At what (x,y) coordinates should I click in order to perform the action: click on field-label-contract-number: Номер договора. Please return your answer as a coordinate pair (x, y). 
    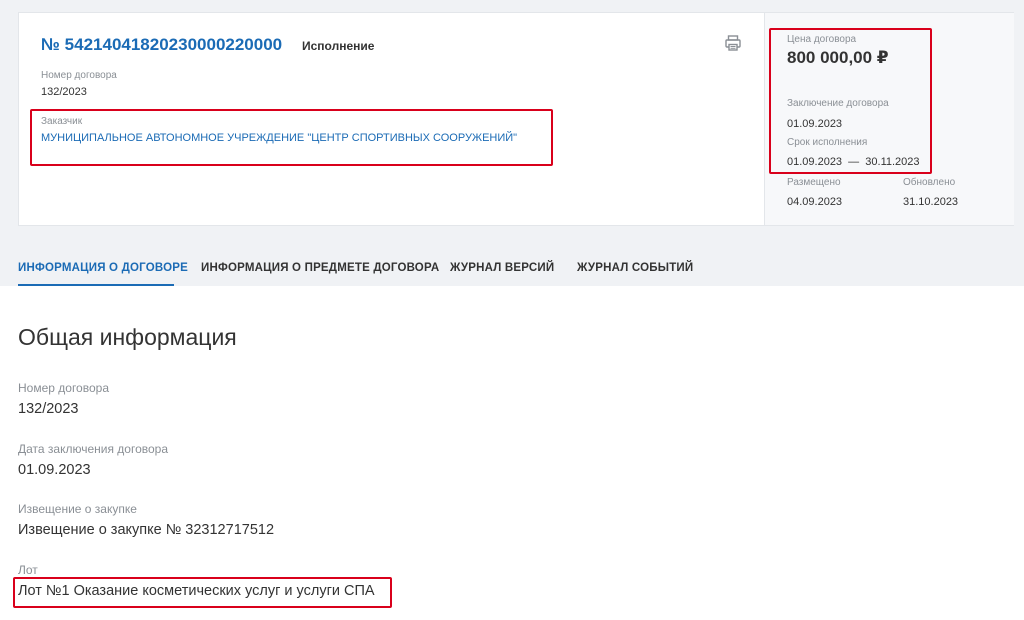
    Looking at the image, I should click on (63, 388).